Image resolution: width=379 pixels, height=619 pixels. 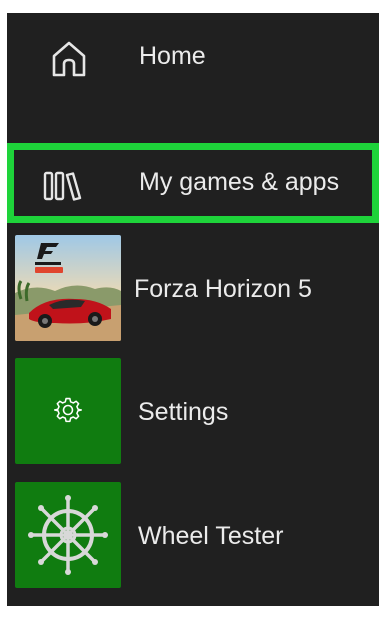 I want to click on nav-item-home-label: Home, so click(x=172, y=56).